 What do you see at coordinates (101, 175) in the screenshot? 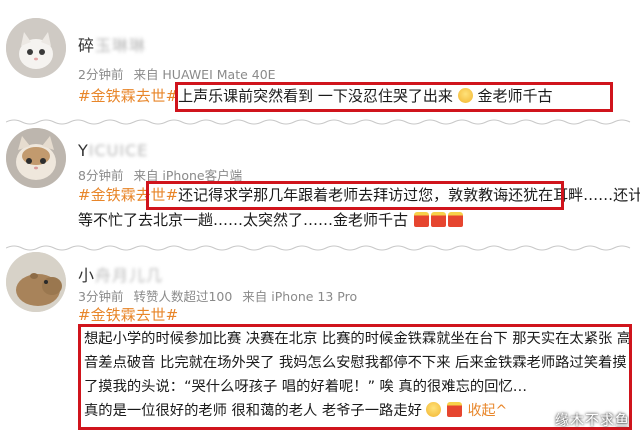
I see `post-time: 8分钟前` at bounding box center [101, 175].